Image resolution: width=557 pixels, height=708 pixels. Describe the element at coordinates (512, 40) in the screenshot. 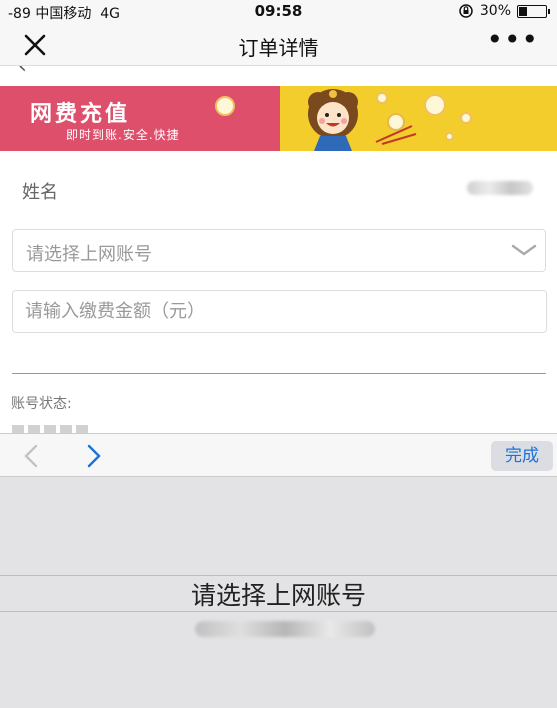

I see `more-icon: •••` at that location.